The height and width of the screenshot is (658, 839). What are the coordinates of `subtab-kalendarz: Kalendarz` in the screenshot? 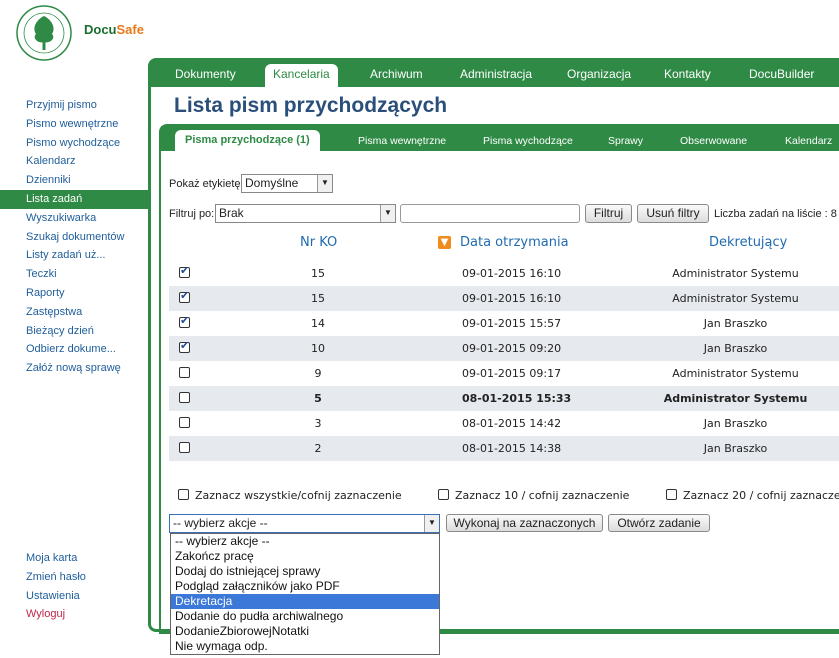 It's located at (808, 141).